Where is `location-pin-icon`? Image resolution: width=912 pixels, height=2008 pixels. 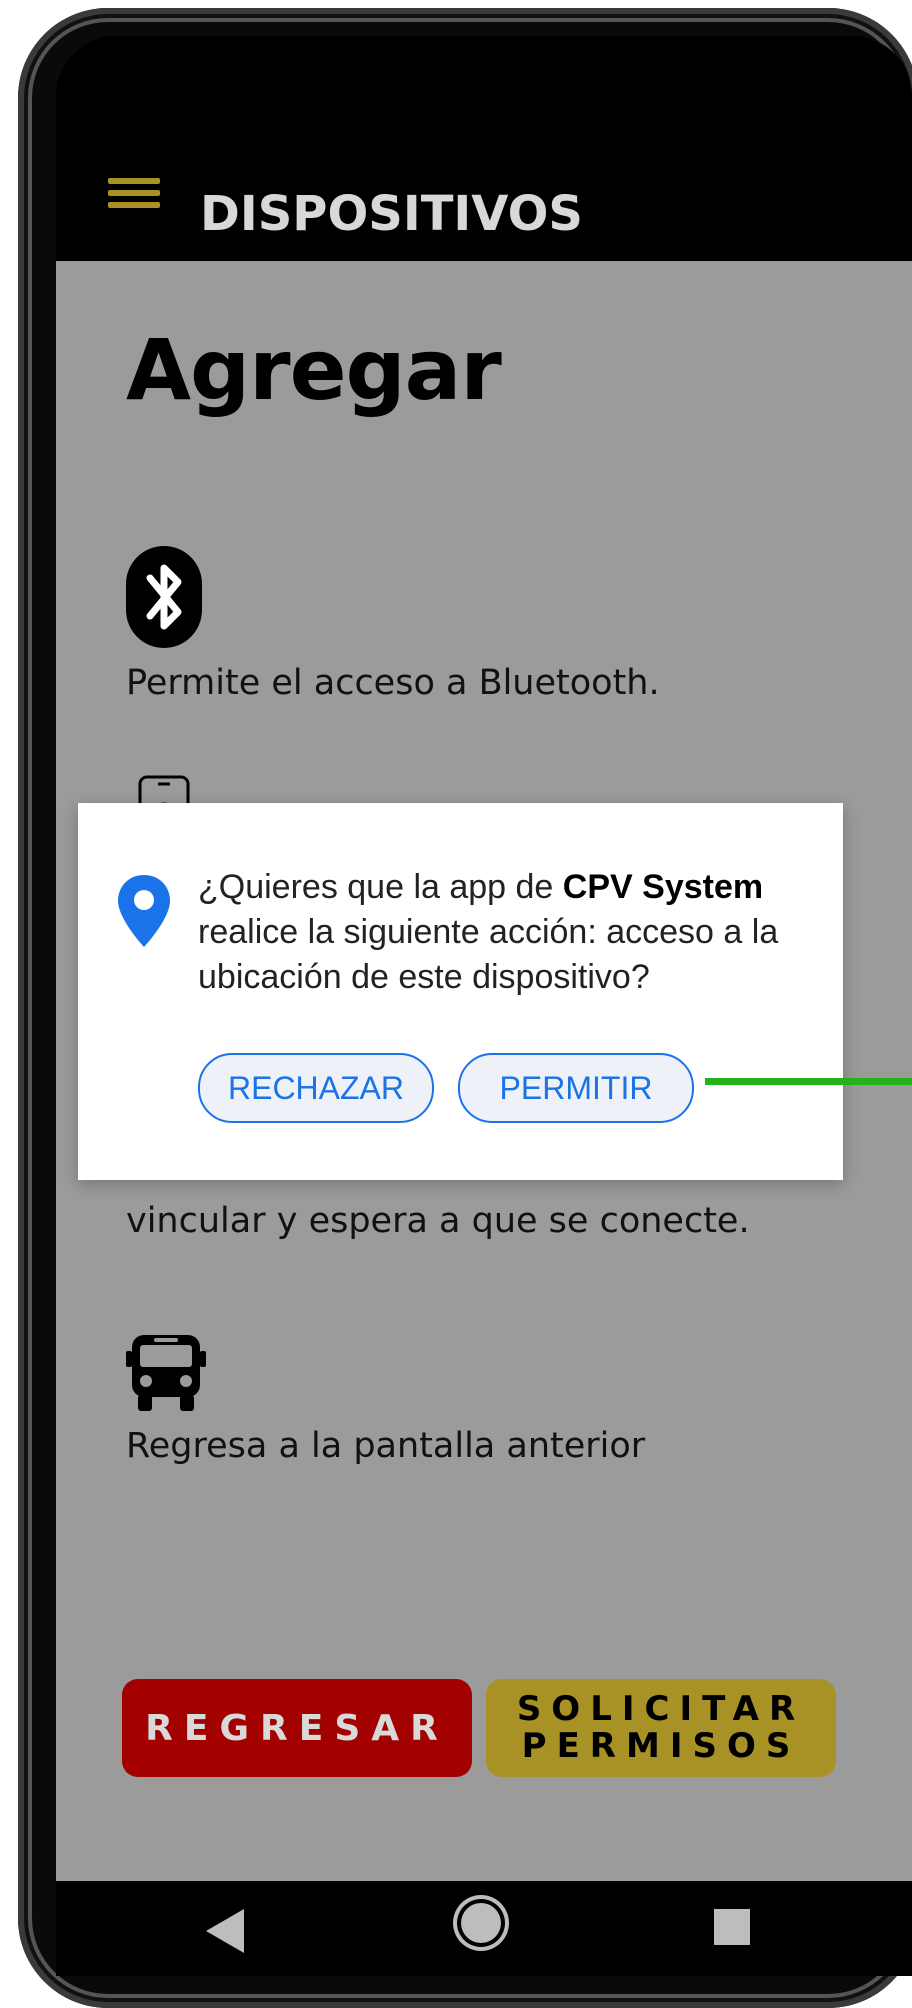
location-pin-icon is located at coordinates (144, 911).